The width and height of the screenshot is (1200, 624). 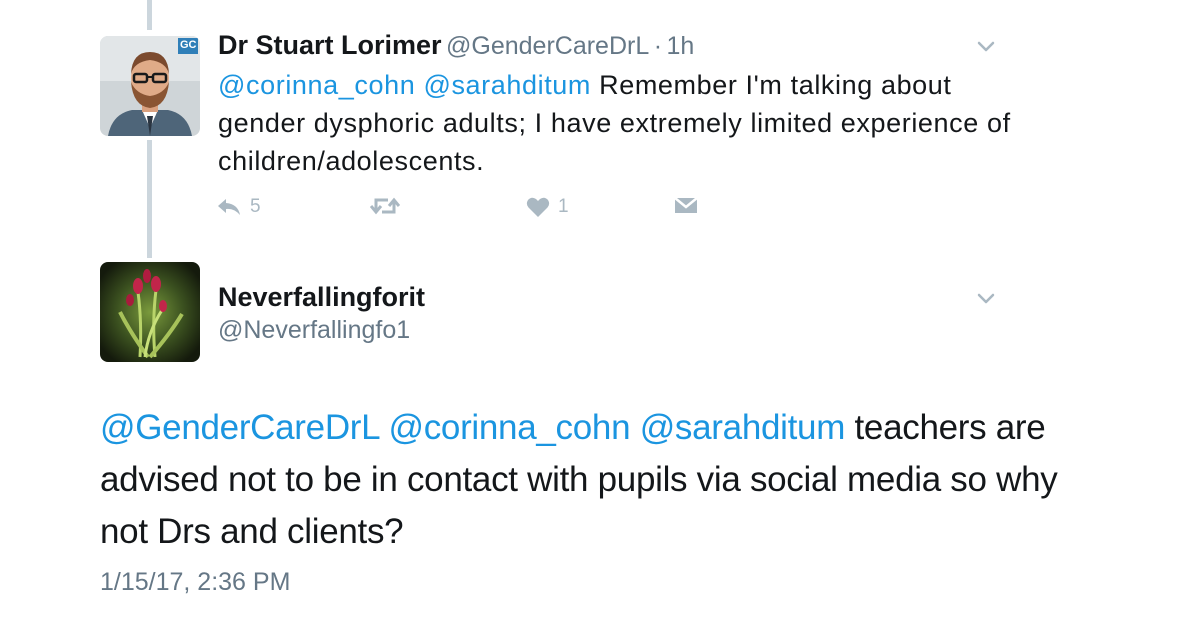 I want to click on reply-time-ago: 1h, so click(x=680, y=46).